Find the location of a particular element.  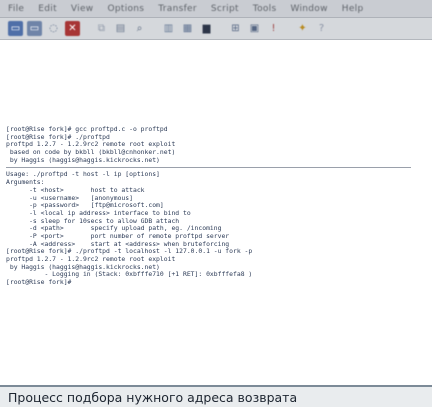

terminal-line: Usage: ./proftpd -t host -l ip [options] is located at coordinates (83, 175).